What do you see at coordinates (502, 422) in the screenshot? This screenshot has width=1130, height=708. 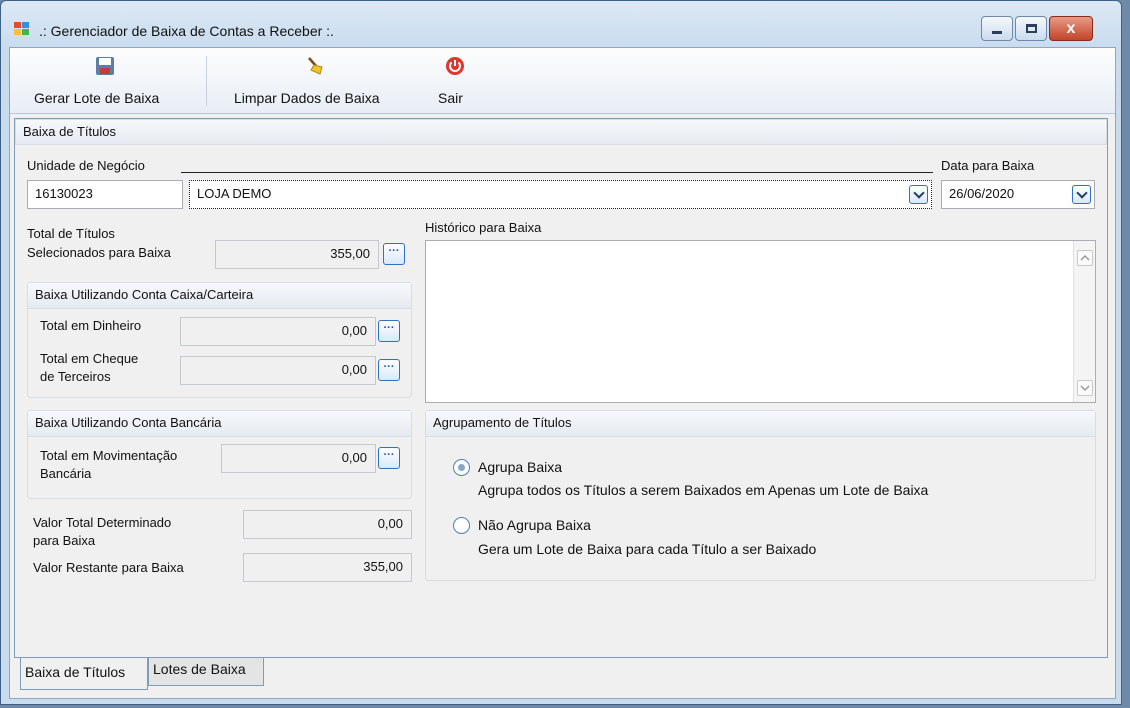 I see `grouping-group-title: Agrupamento de Títulos` at bounding box center [502, 422].